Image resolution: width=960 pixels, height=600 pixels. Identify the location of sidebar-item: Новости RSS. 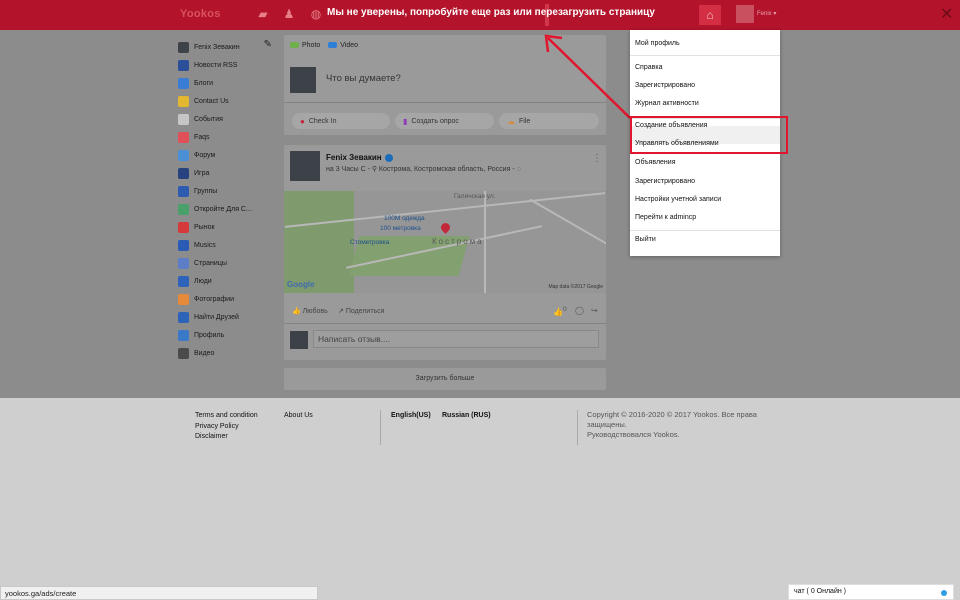
(228, 65).